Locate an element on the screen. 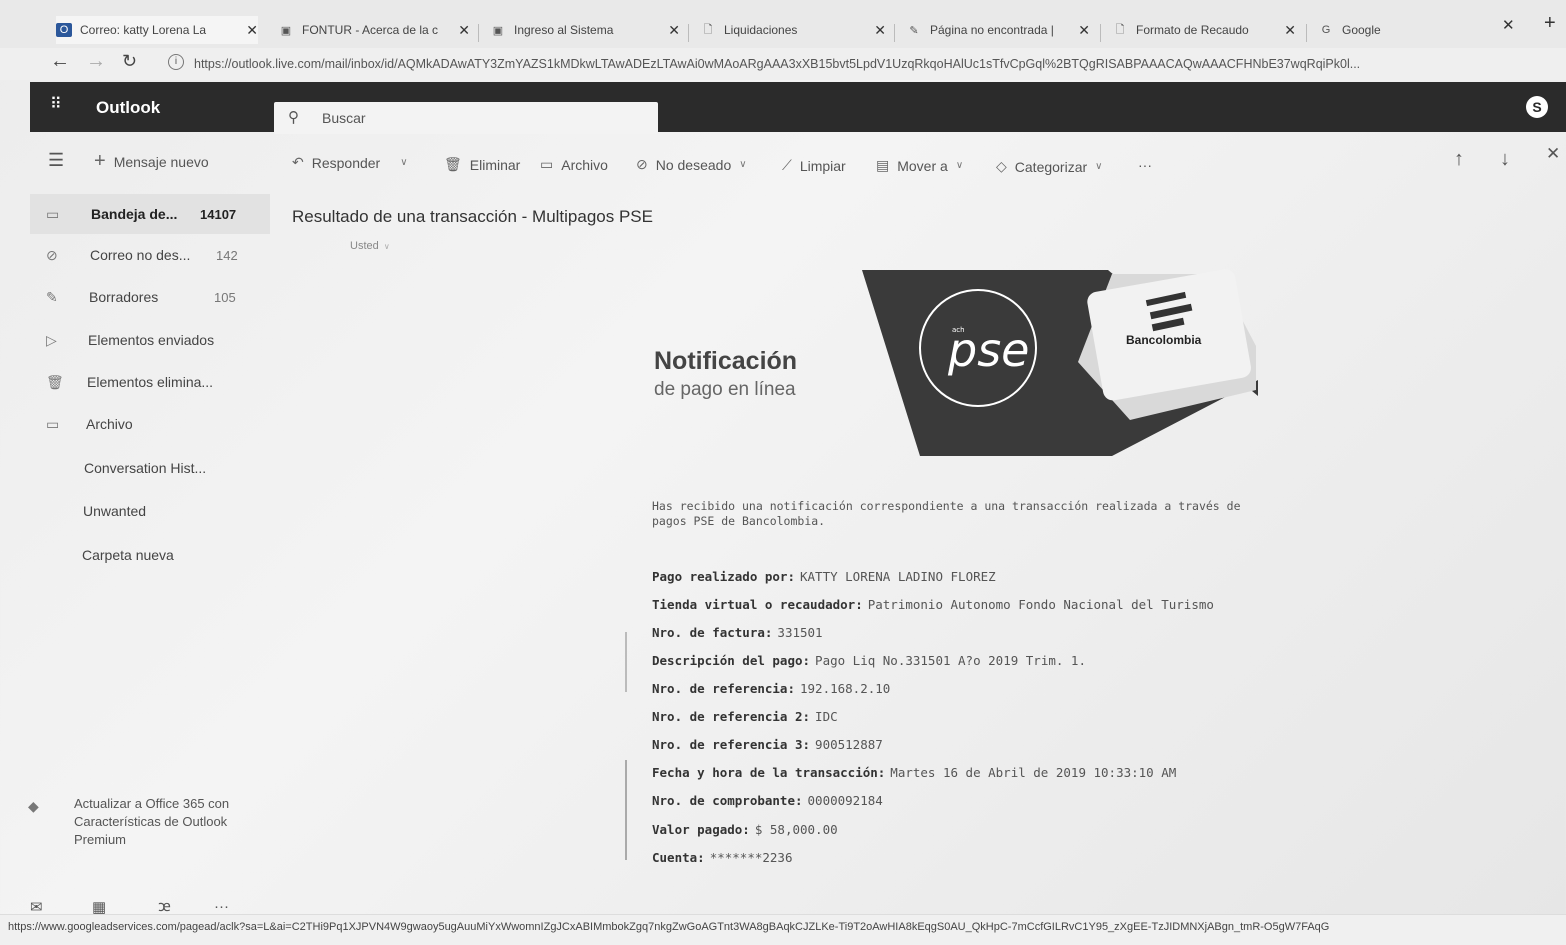 The width and height of the screenshot is (1566, 945). notification-title: Notificación is located at coordinates (726, 361).